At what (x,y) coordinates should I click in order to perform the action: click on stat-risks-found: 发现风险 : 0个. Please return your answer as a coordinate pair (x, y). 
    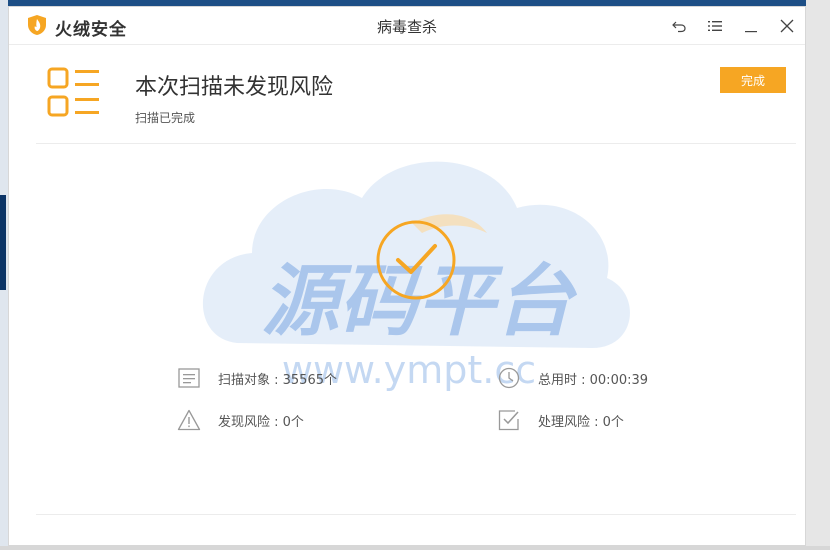
    Looking at the image, I should click on (240, 420).